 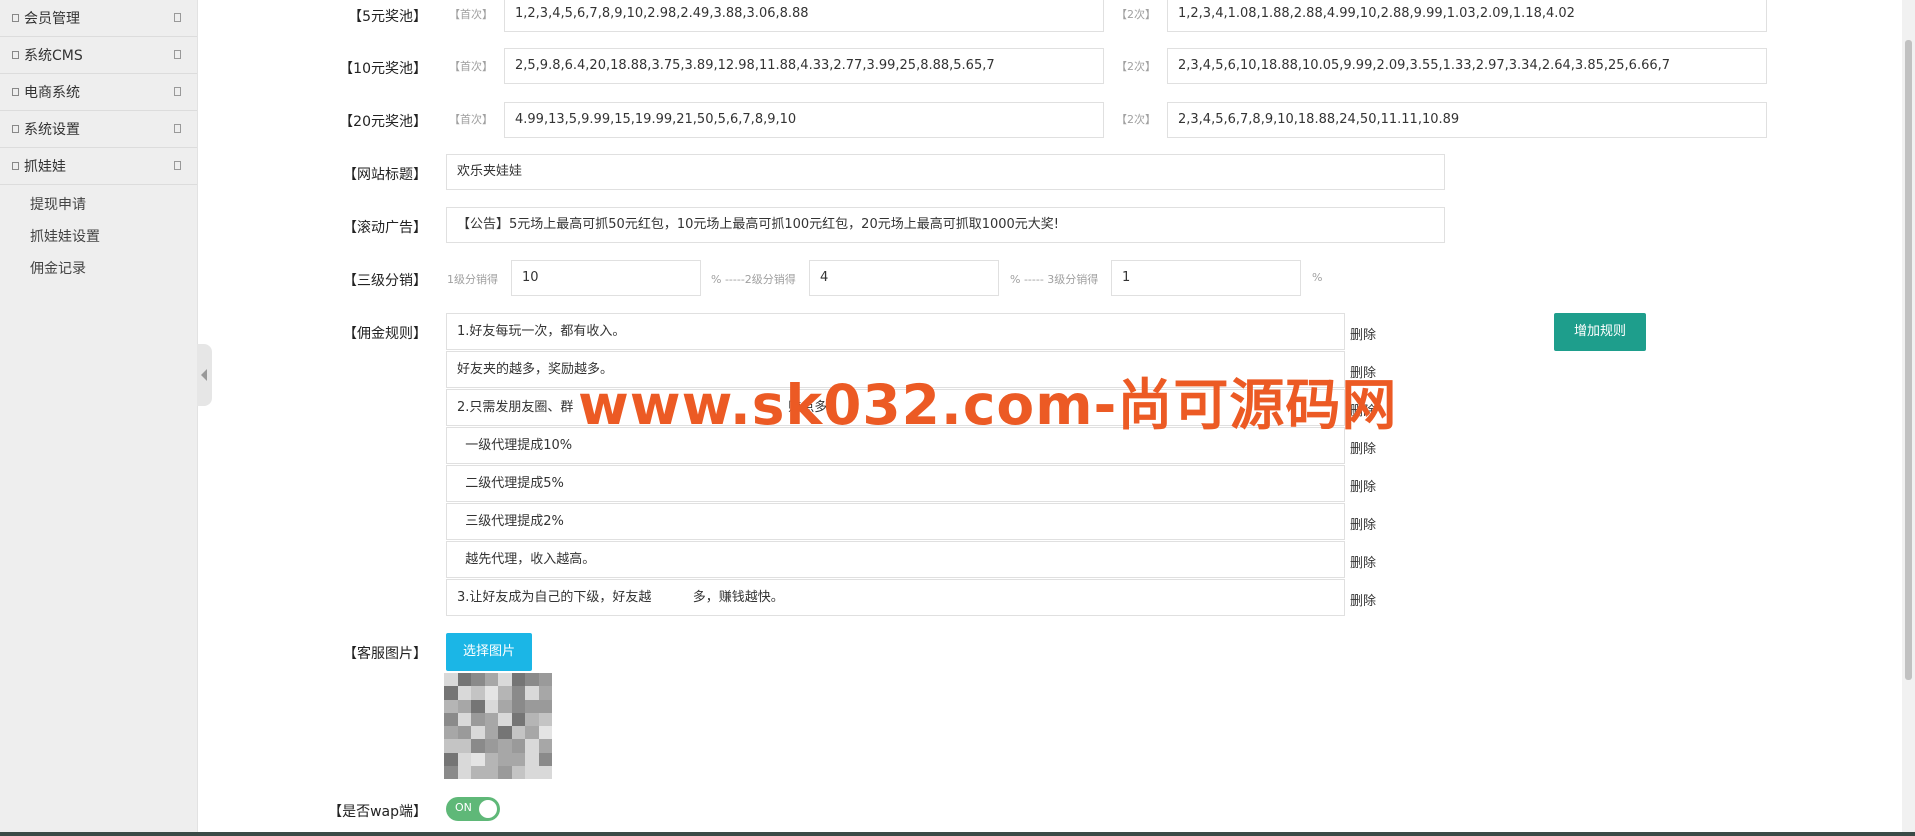 I want to click on wap-toggle: ON, so click(x=473, y=809).